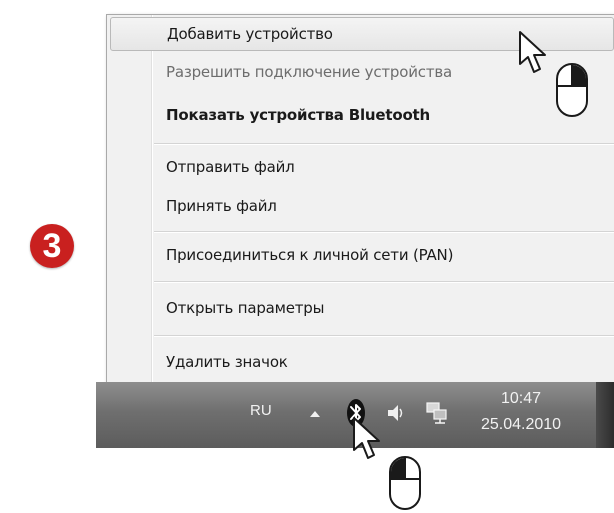 The image size is (614, 513). What do you see at coordinates (362, 308) in the screenshot?
I see `menu-item-open-settings: Открыть параметры` at bounding box center [362, 308].